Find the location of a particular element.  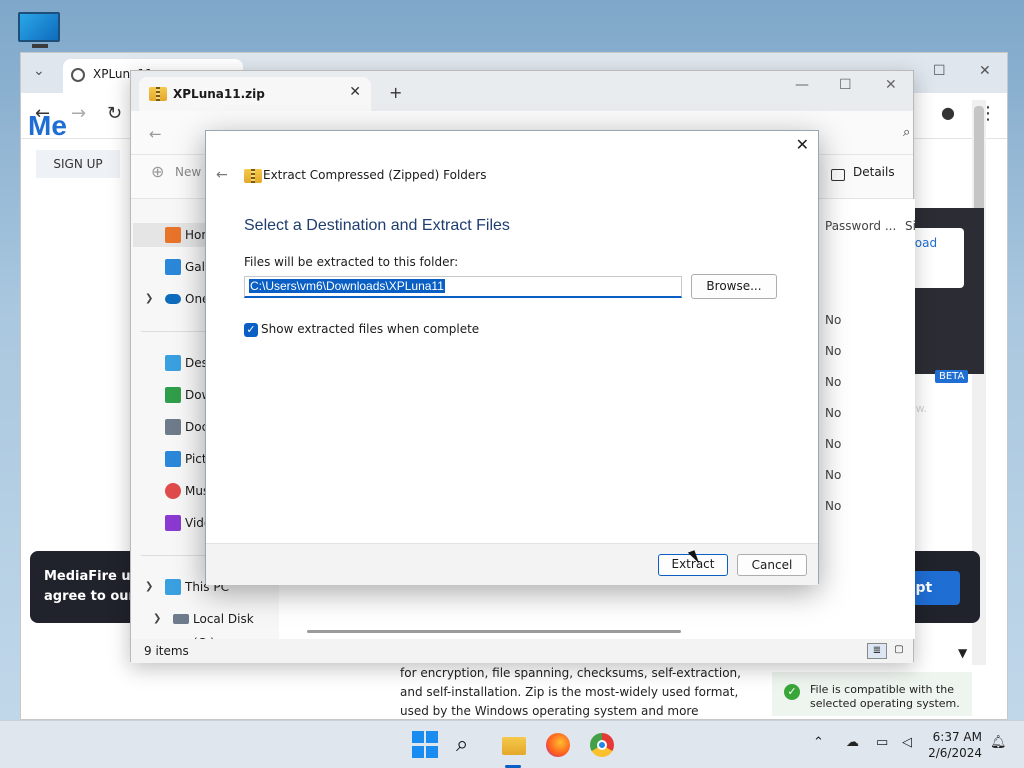

documents-icon is located at coordinates (173, 427).